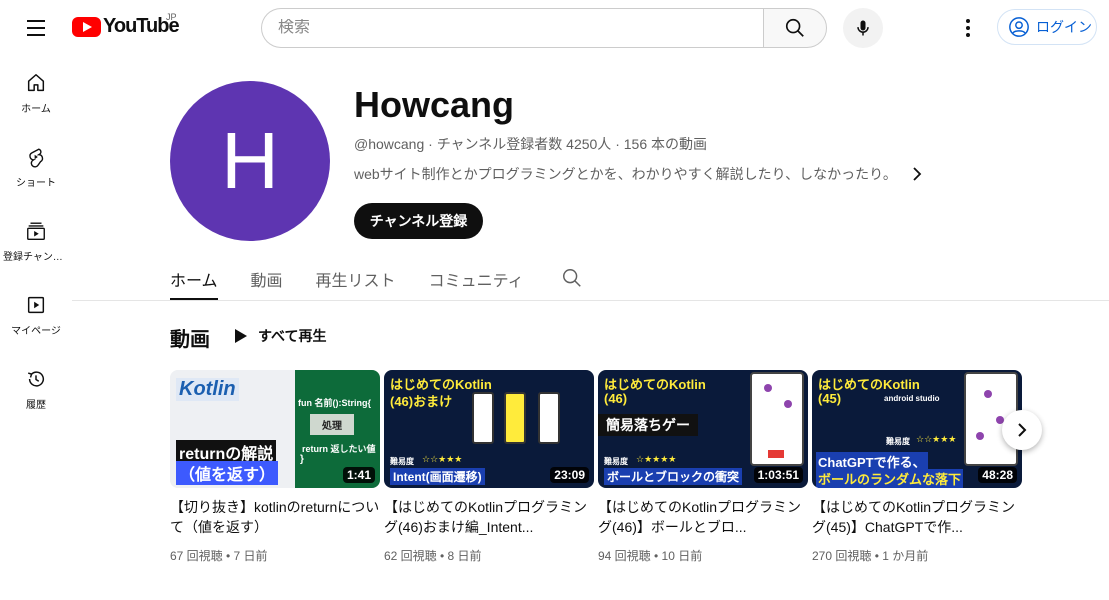 The image size is (1109, 600). Describe the element at coordinates (292, 336) in the screenshot. I see `play-all-label: すべて再生` at that location.